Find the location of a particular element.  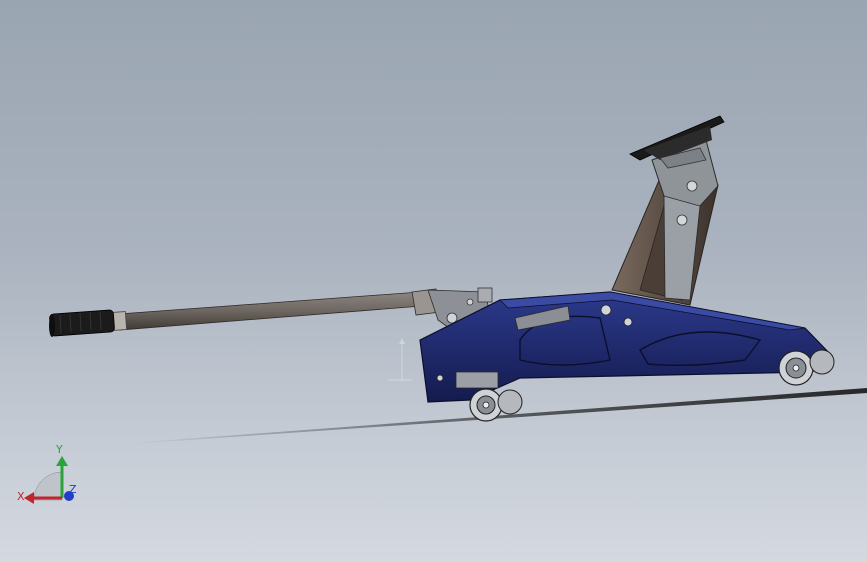

x-axis-label: X is located at coordinates (21, 496).